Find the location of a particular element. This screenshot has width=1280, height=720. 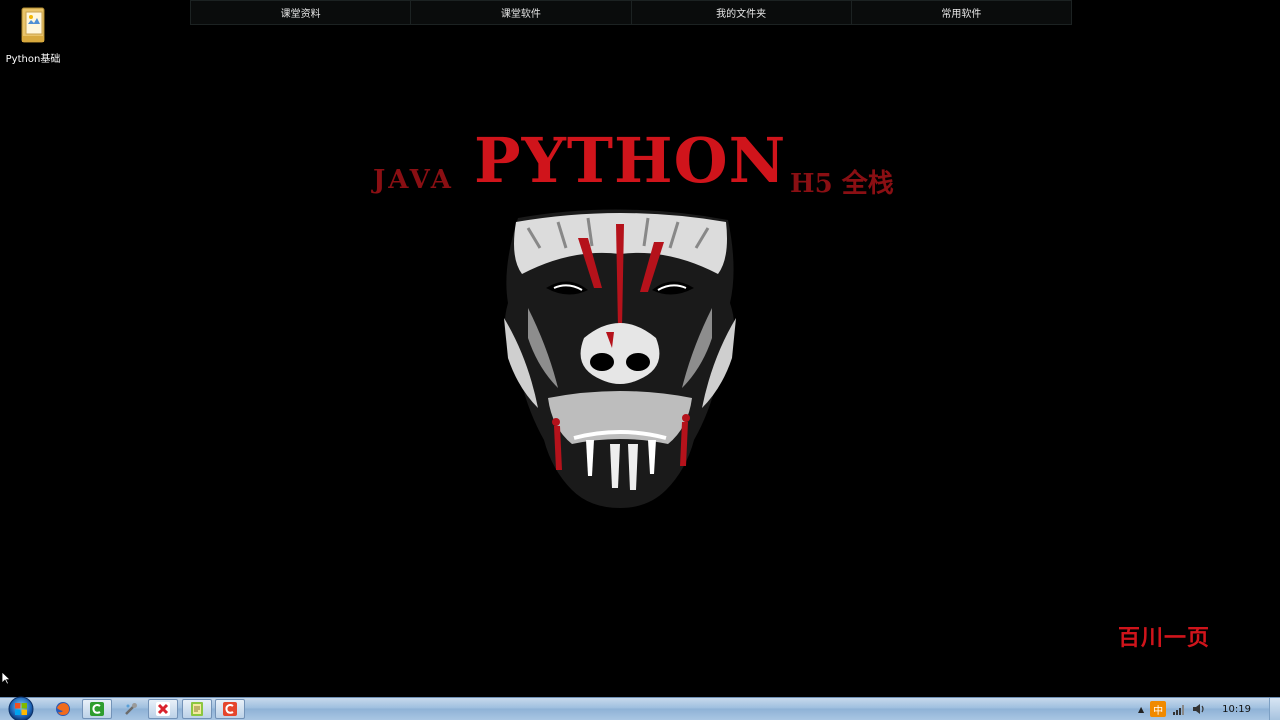

taskbar-tool-button is located at coordinates (131, 709).